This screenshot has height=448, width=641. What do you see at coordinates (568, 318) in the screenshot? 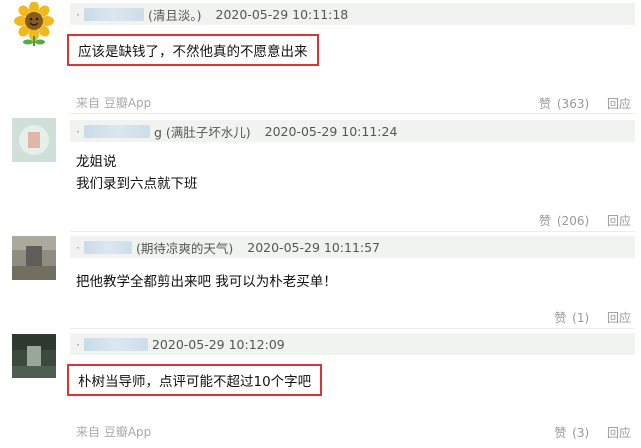
I see `like-button: 赞 (1)` at bounding box center [568, 318].